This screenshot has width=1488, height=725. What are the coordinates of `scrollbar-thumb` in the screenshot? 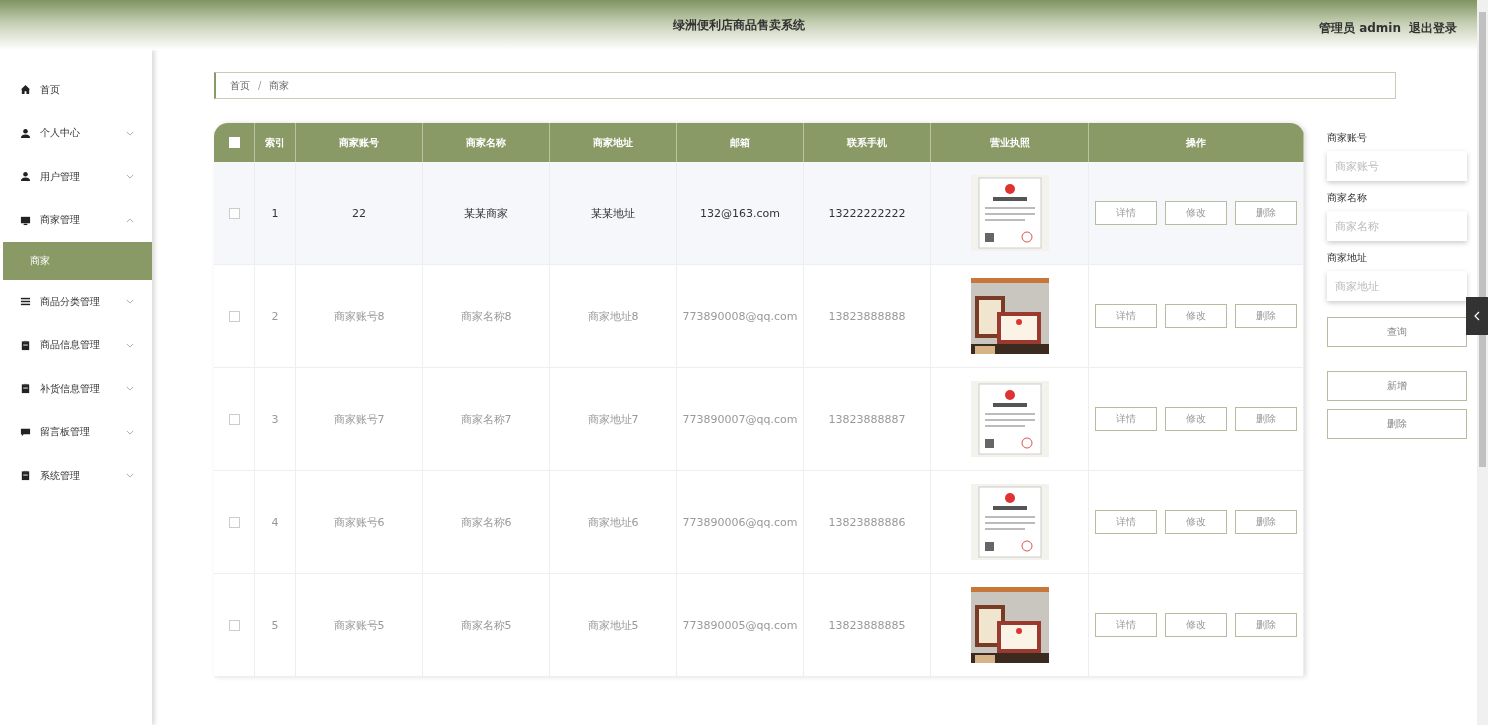 It's located at (1482, 239).